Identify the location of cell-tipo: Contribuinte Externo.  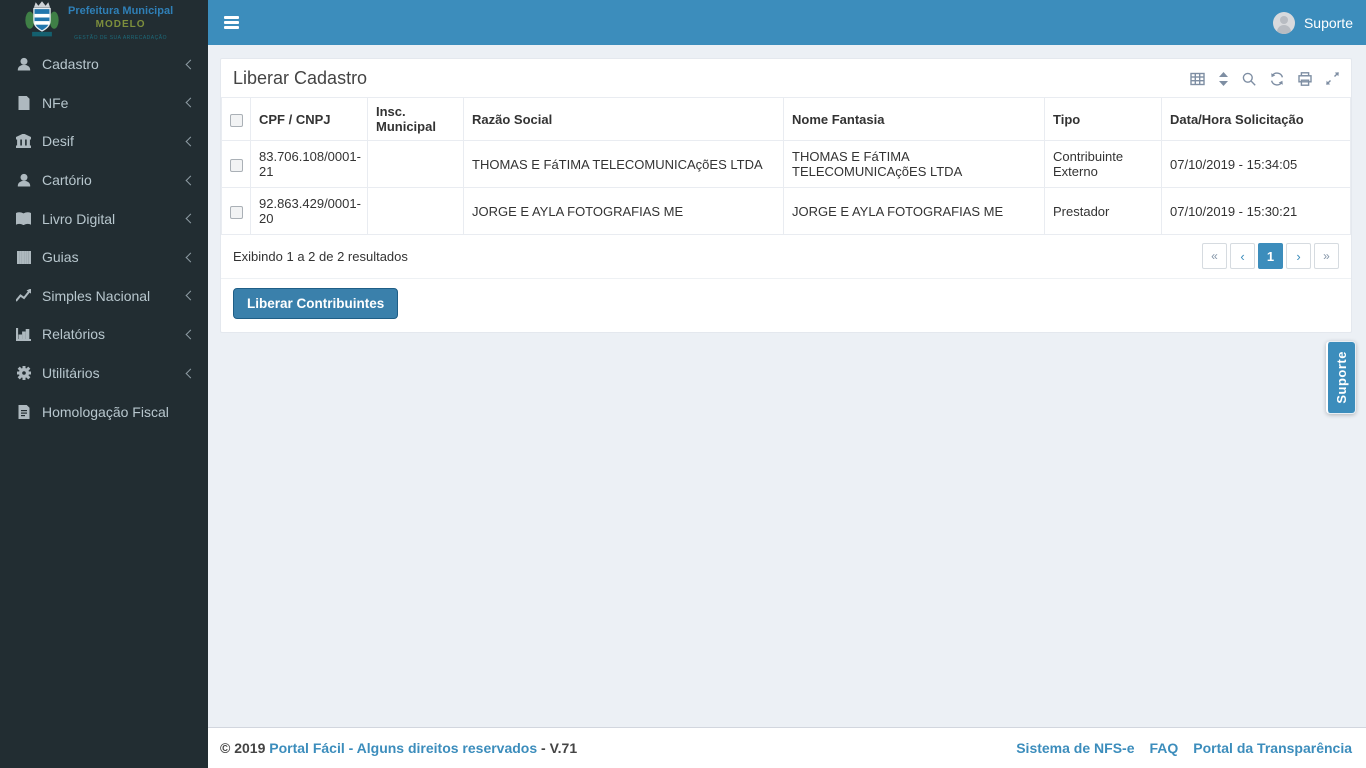
(1103, 164).